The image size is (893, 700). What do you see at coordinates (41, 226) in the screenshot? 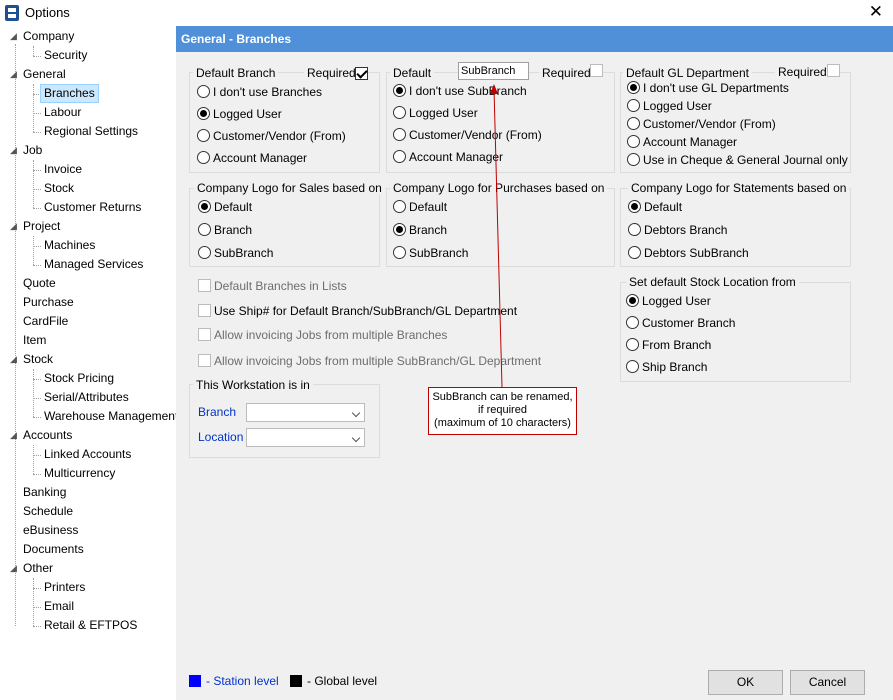
I see `tree-item-project: Project` at bounding box center [41, 226].